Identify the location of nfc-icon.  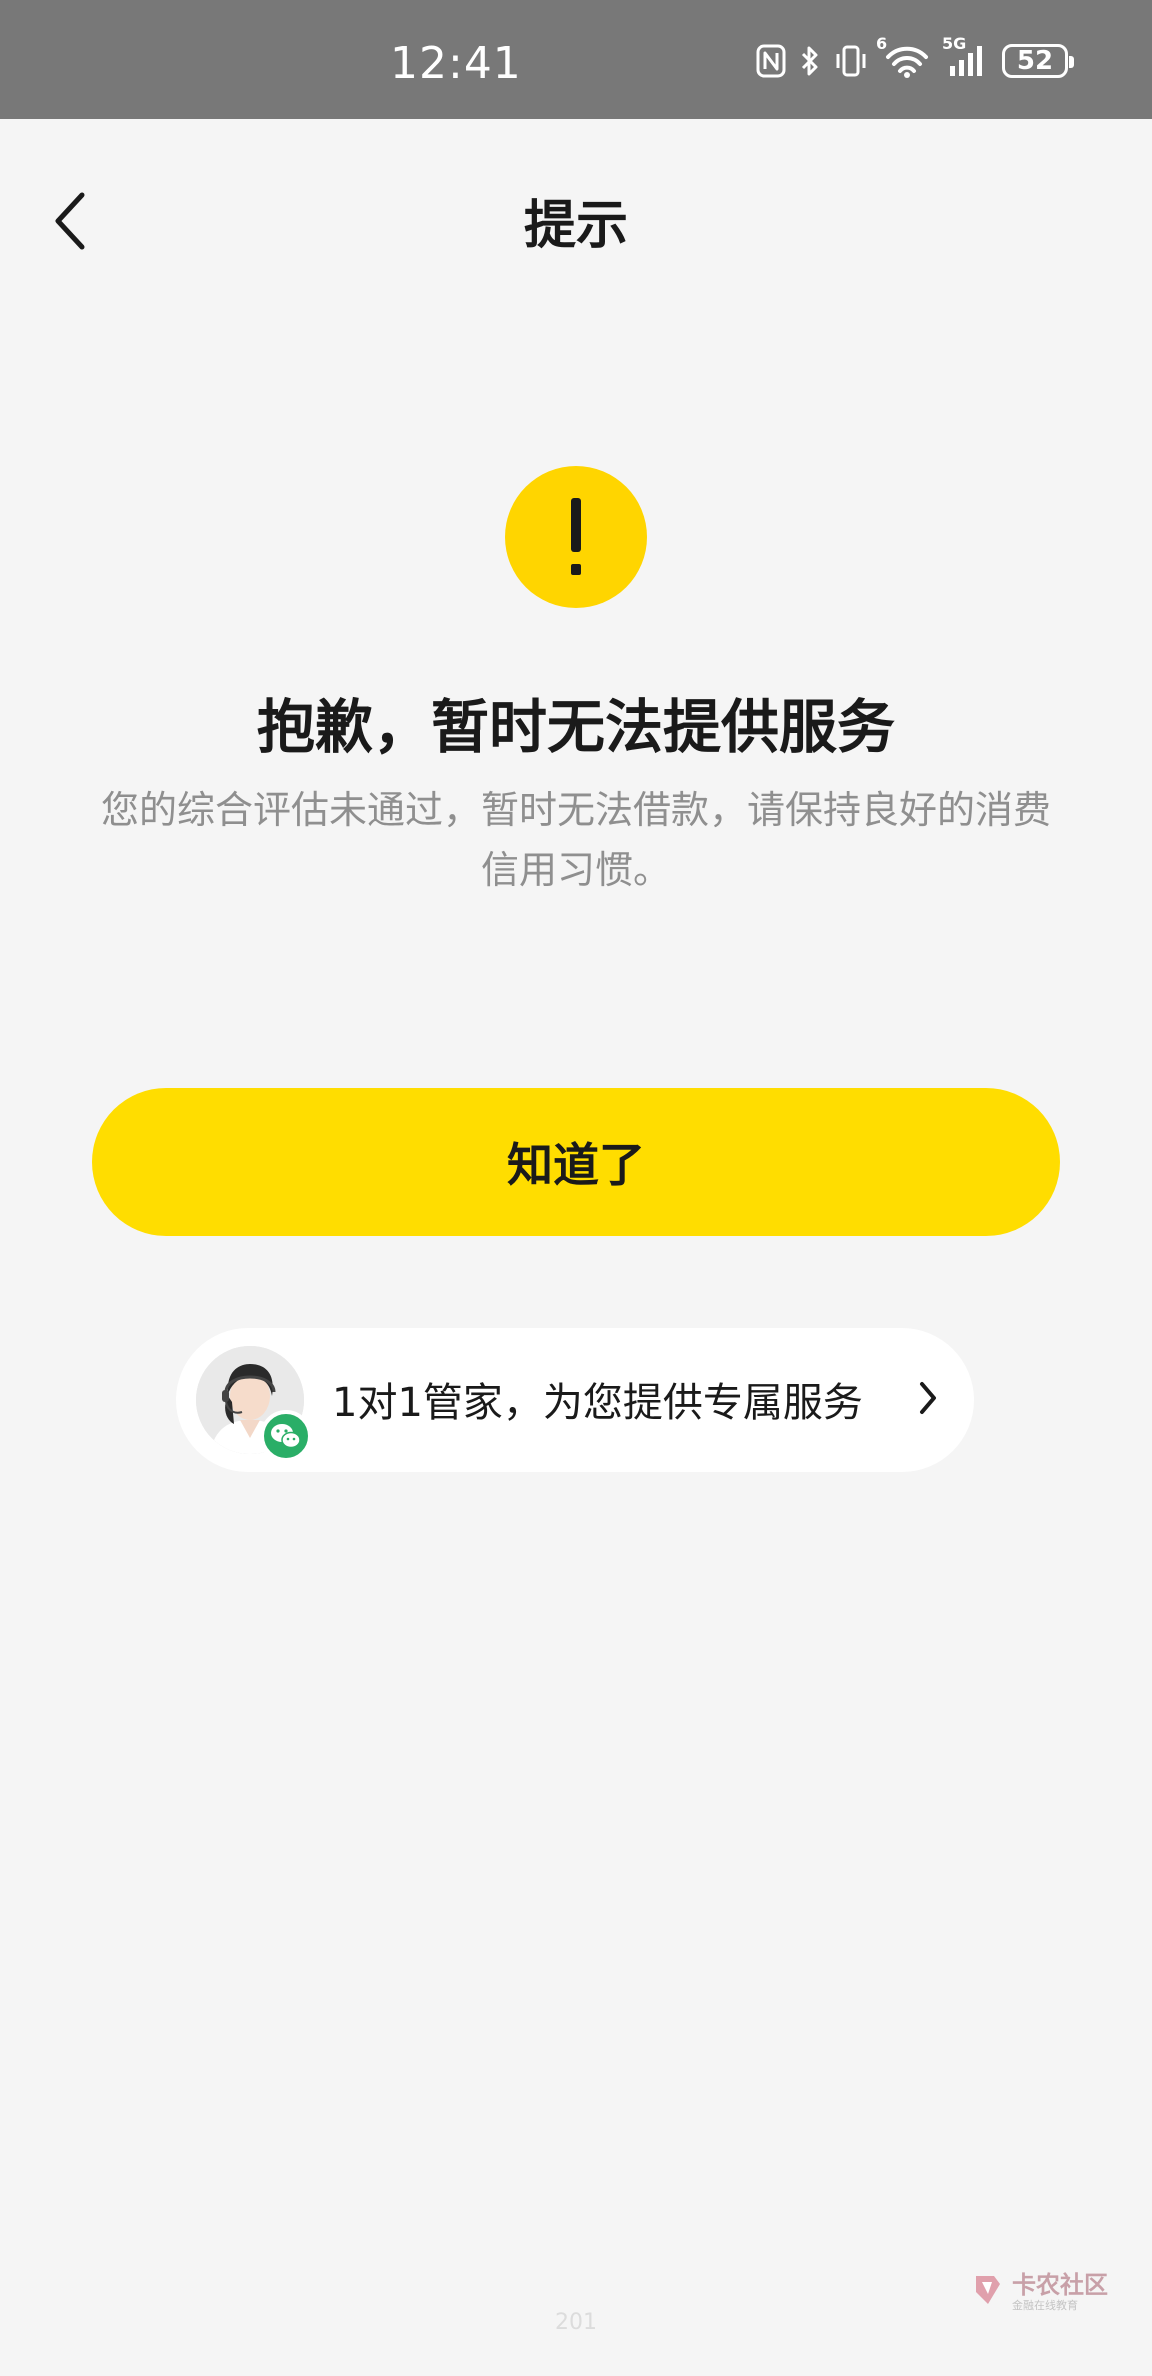
(771, 61).